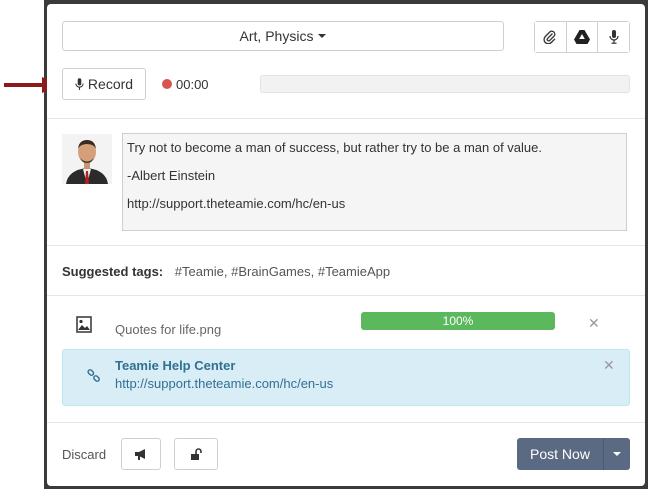 This screenshot has height=489, width=648. I want to click on tag-teamieapp: #TeamieApp, so click(354, 271).